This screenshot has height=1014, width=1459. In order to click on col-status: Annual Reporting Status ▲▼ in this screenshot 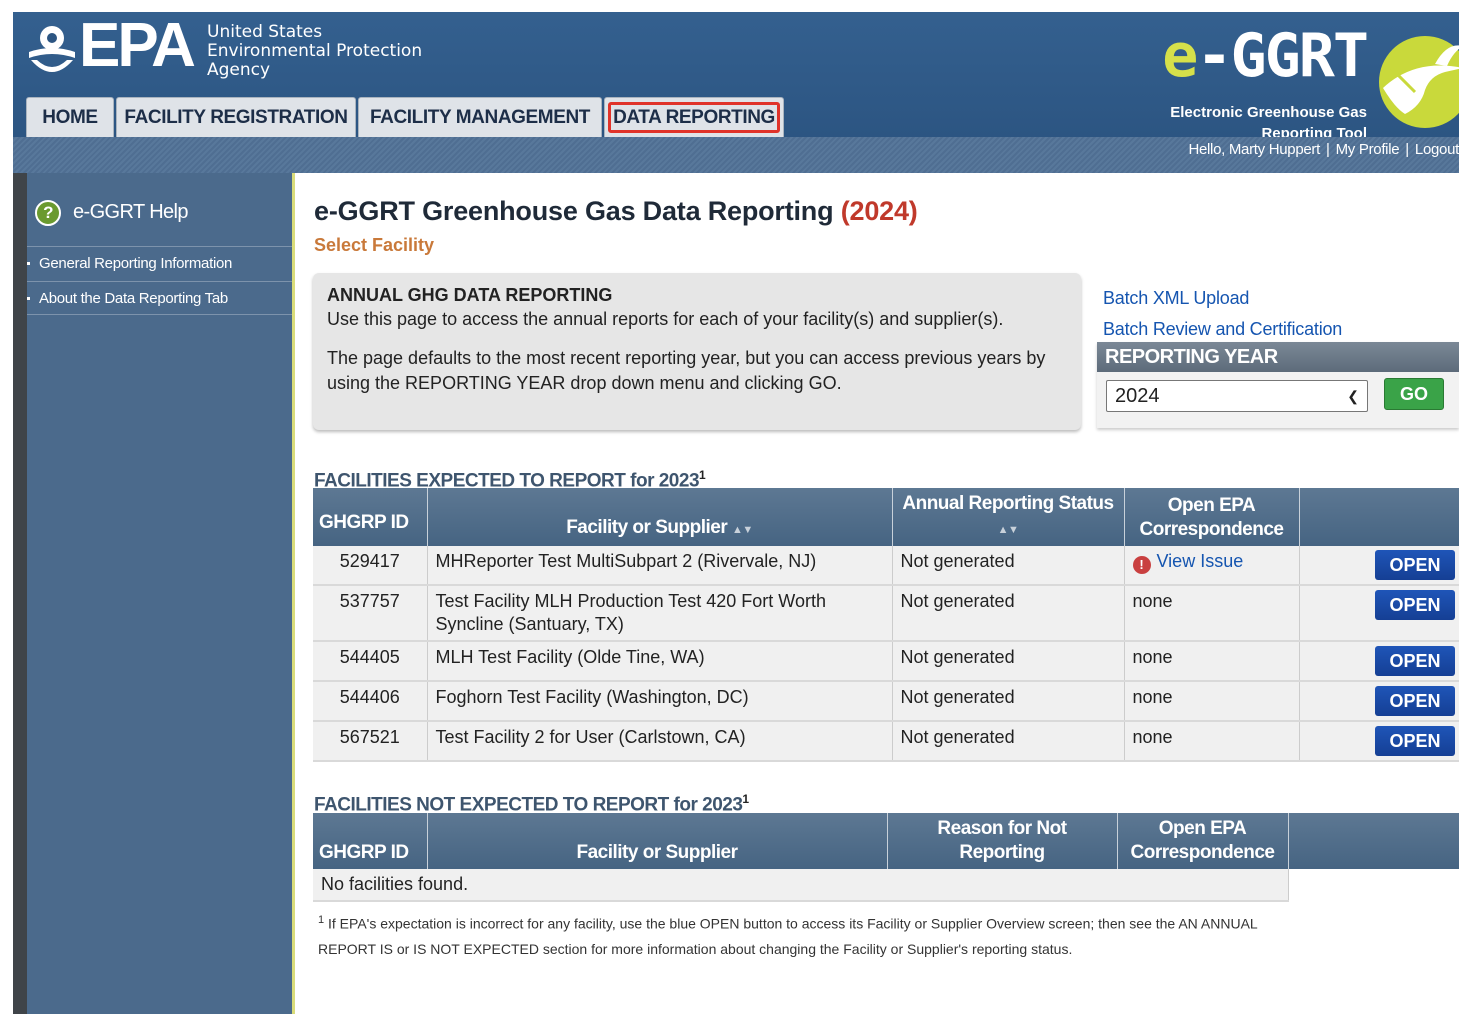, I will do `click(1008, 517)`.